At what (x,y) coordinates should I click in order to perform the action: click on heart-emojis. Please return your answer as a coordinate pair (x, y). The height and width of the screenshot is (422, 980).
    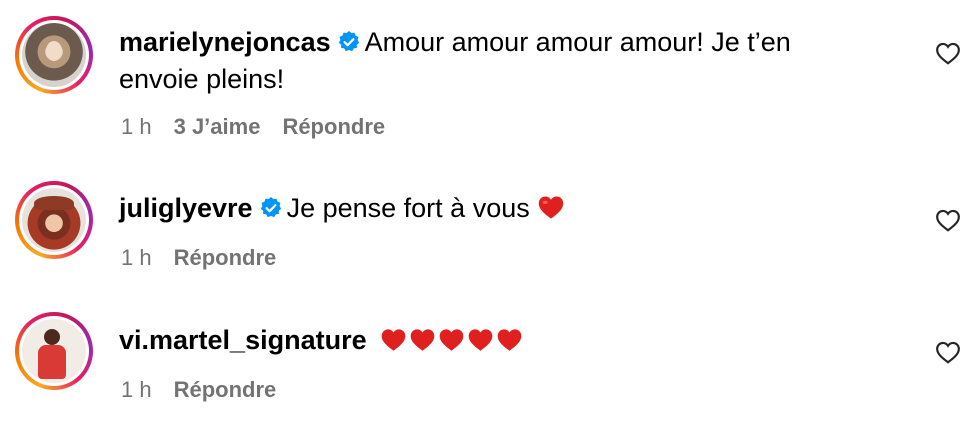
    Looking at the image, I should click on (452, 340).